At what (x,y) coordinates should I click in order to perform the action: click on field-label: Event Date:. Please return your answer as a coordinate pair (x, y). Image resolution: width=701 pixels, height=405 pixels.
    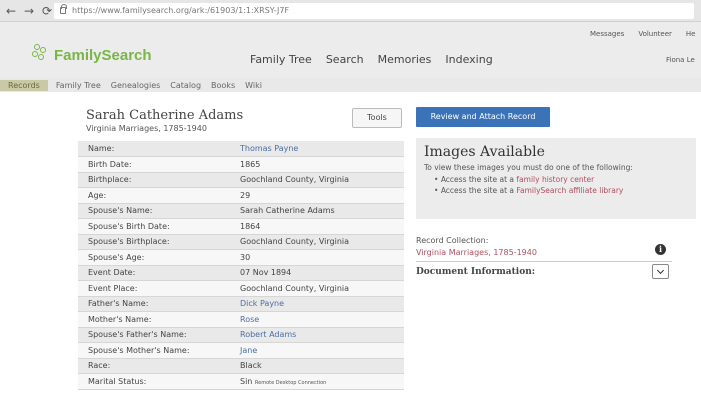
    Looking at the image, I should click on (154, 273).